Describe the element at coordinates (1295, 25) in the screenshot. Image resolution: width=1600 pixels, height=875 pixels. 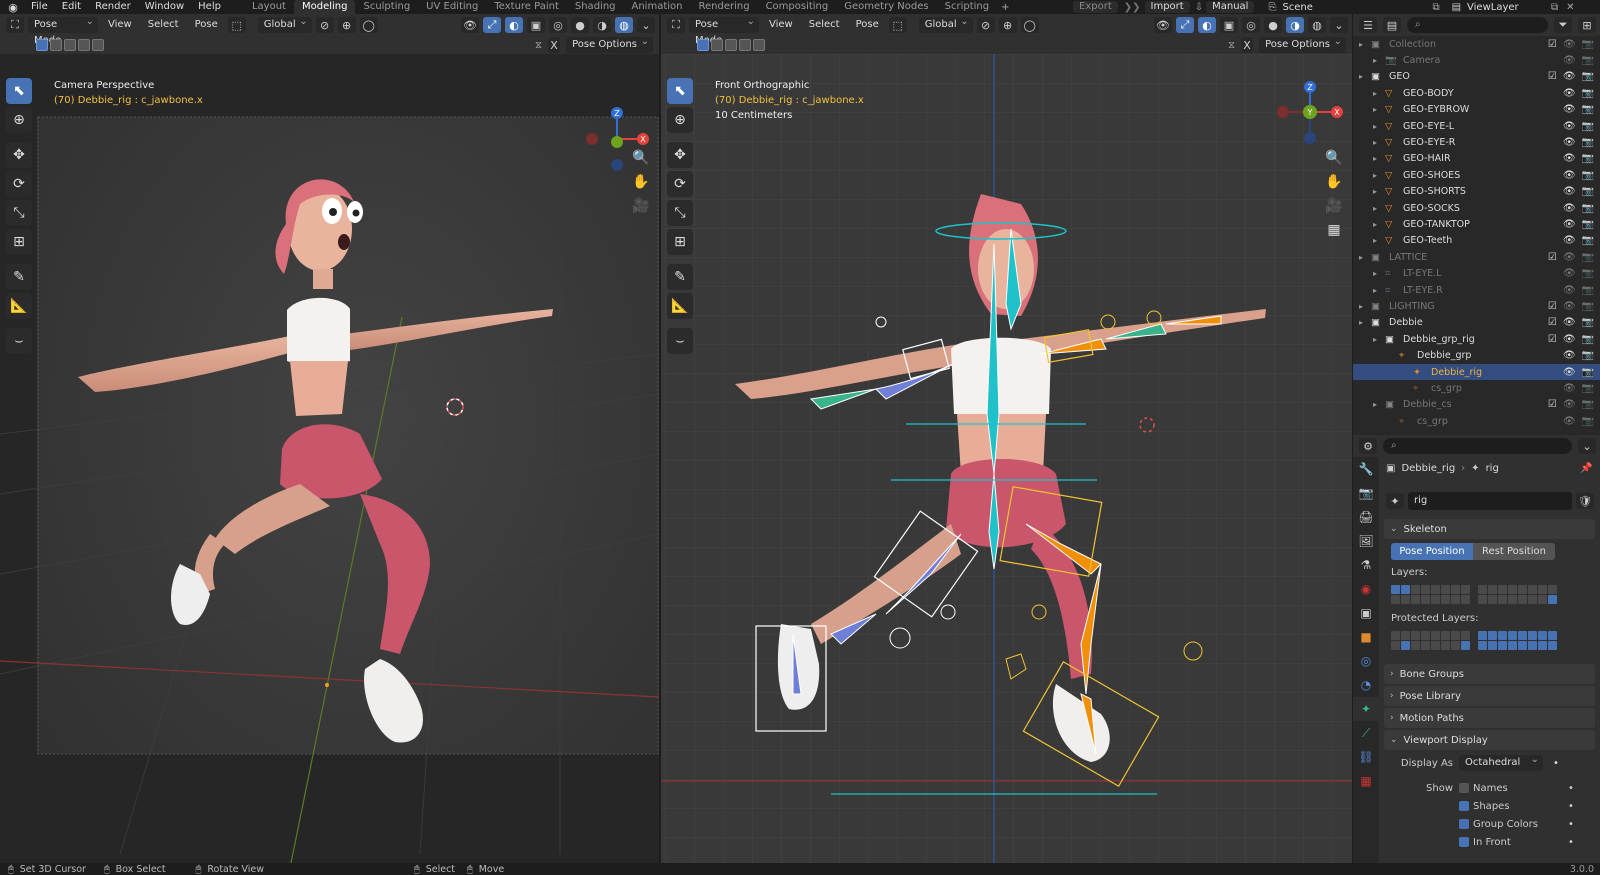
I see `material-shading-icon: ◑` at that location.